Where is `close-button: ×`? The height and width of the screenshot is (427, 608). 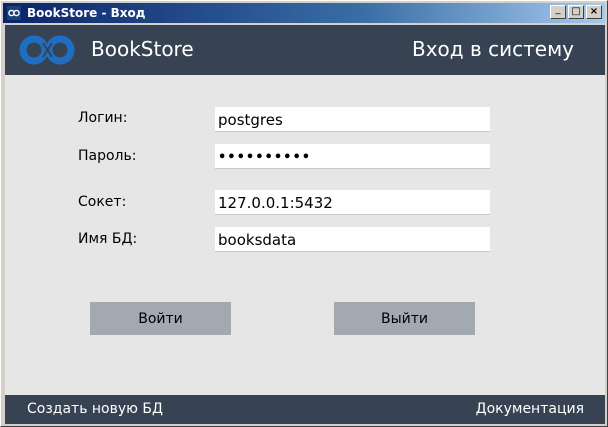 close-button: × is located at coordinates (594, 12).